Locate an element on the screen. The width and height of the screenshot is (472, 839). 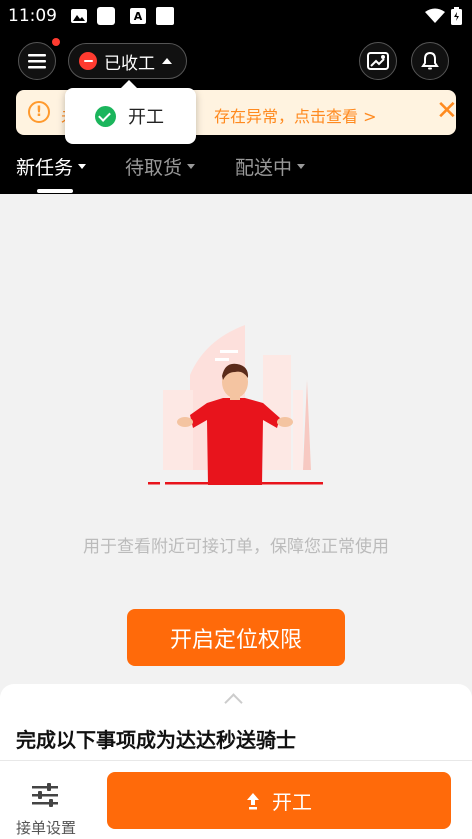
sliders-icon is located at coordinates (45, 795).